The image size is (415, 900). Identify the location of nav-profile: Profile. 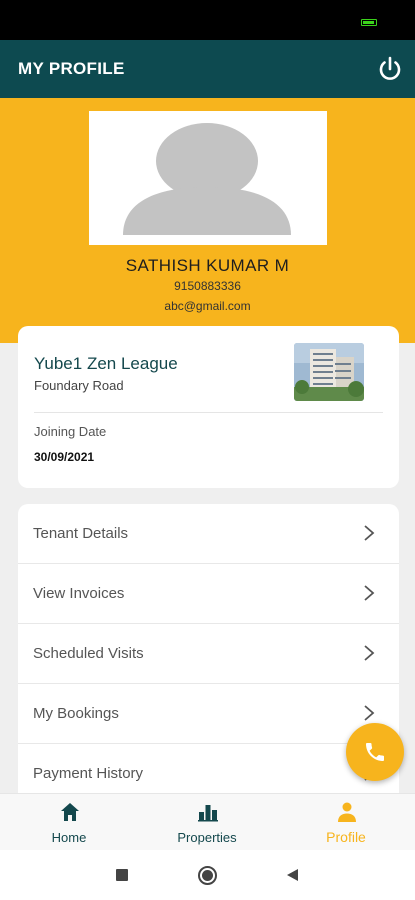
(346, 822).